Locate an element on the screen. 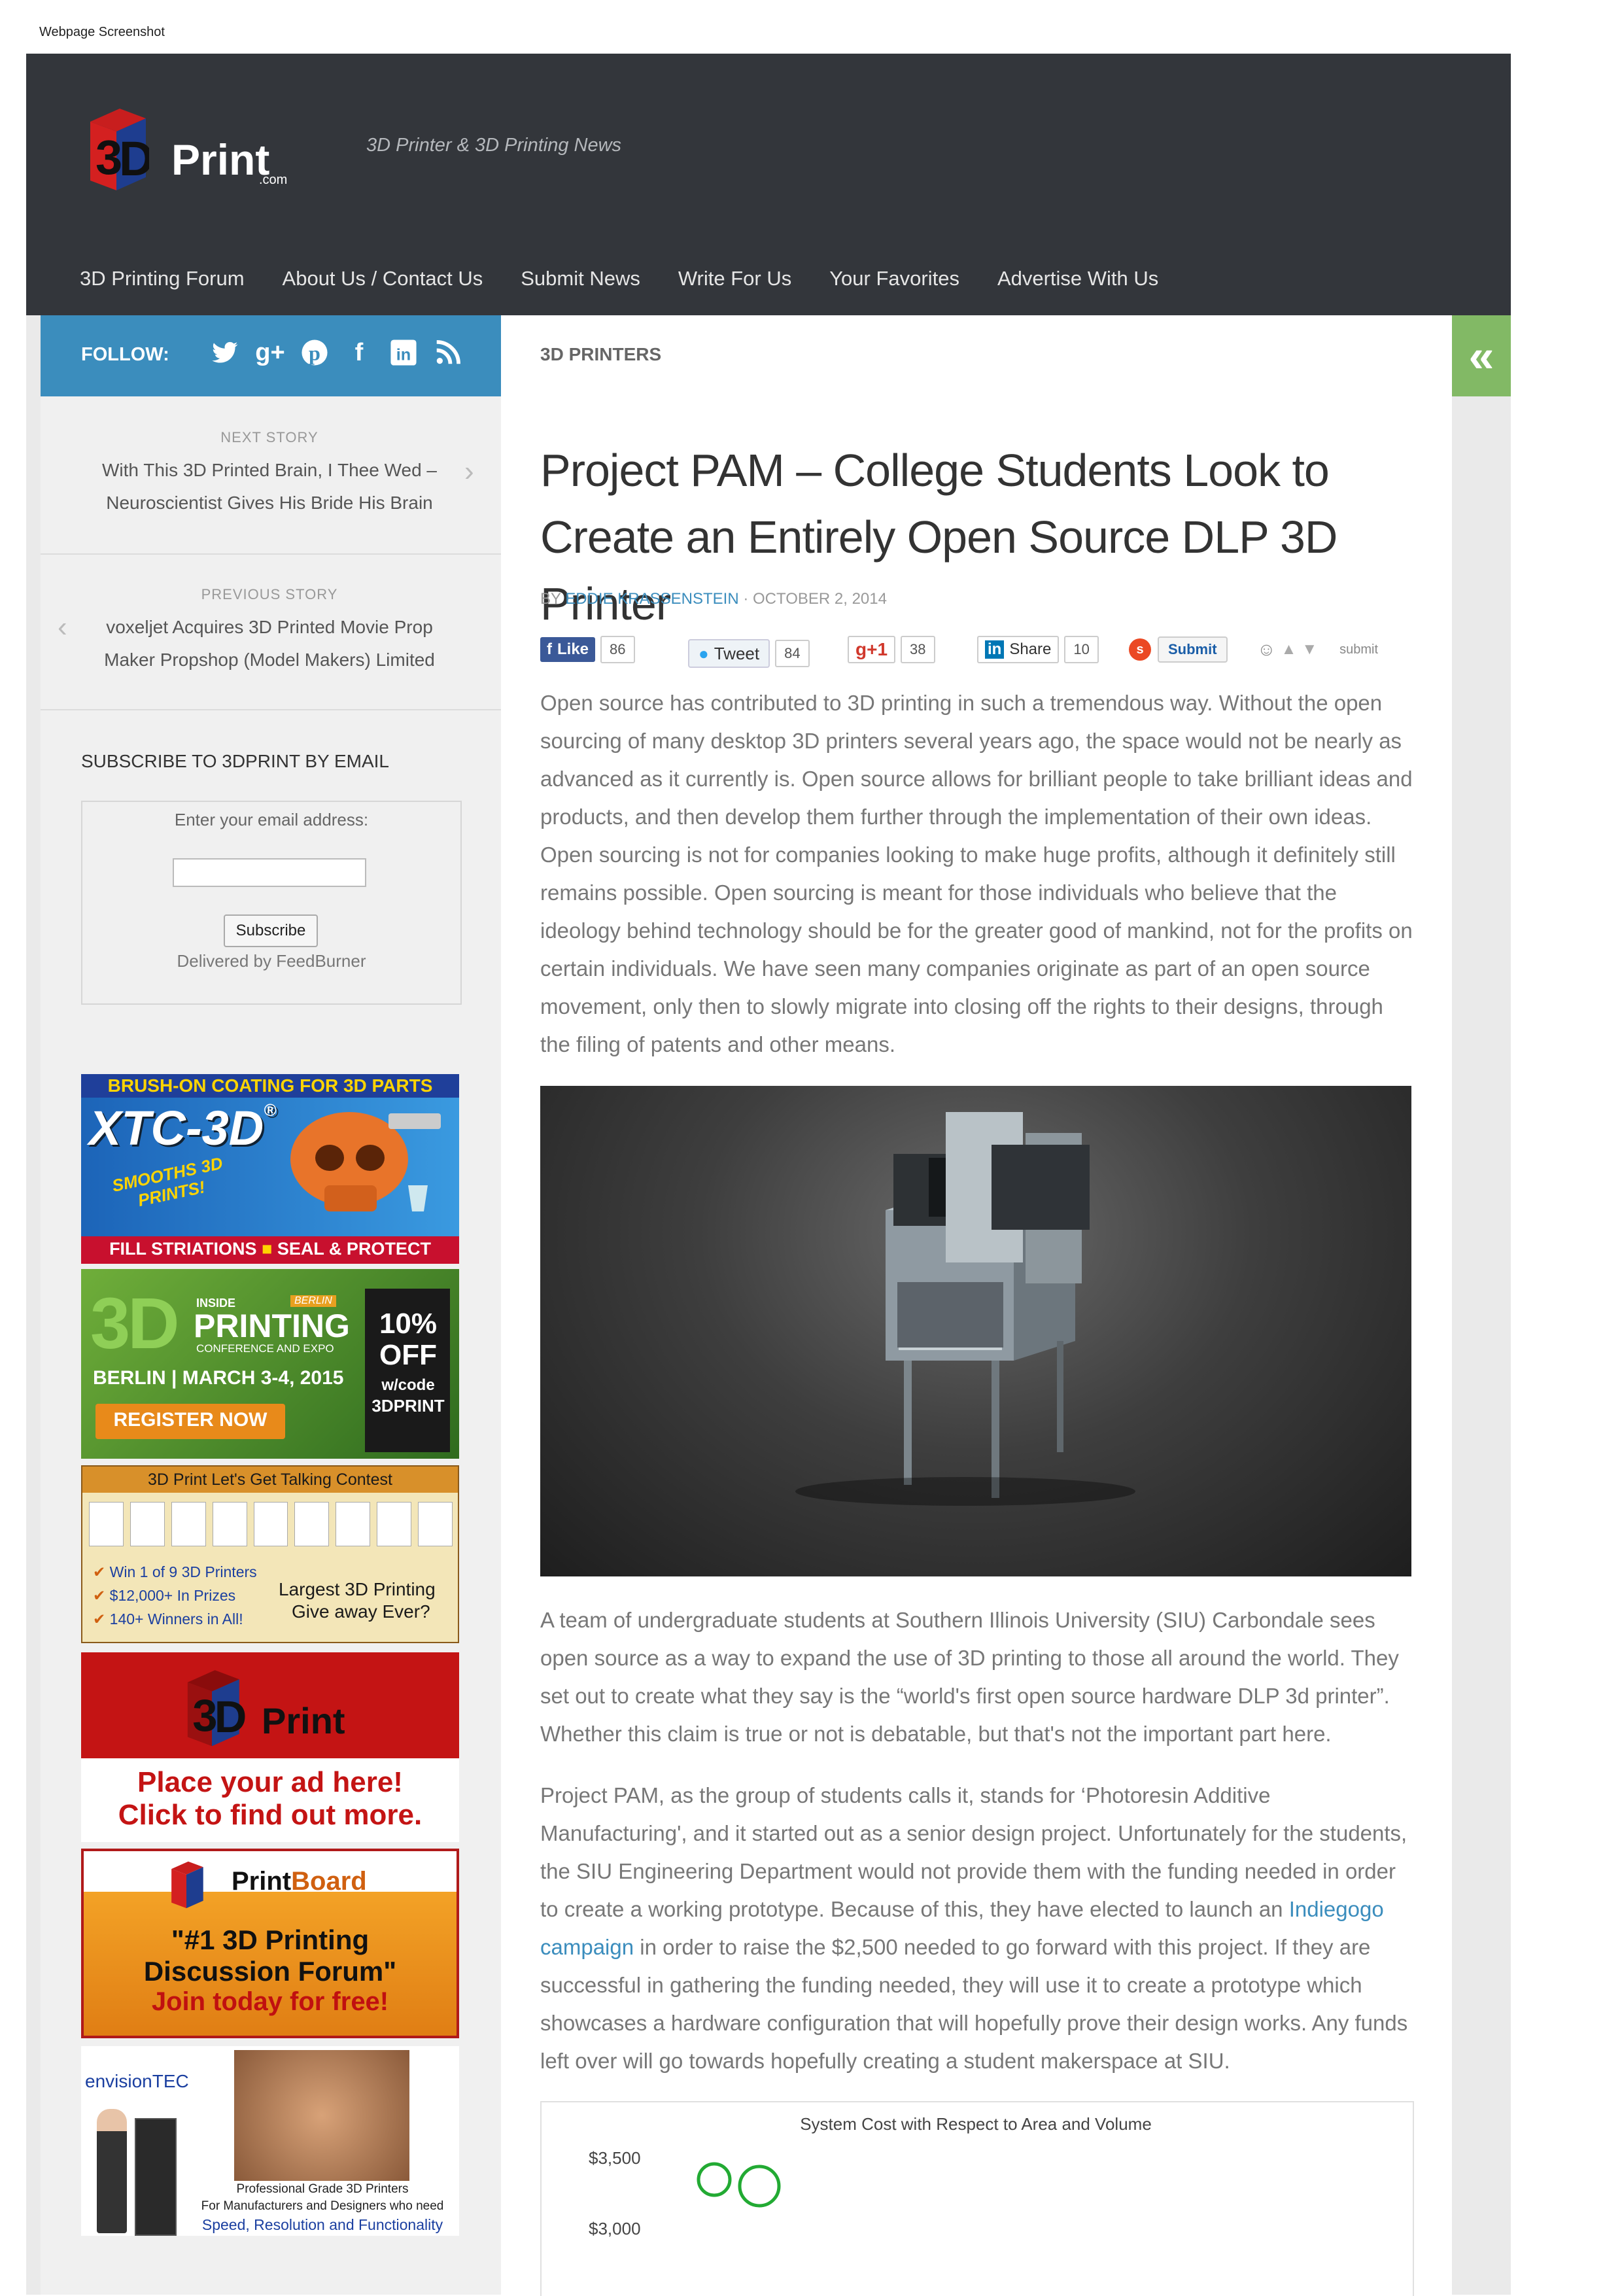 This screenshot has height=2296, width=1622. ad-contest-line3: ✔ 140+ Winners in All! is located at coordinates (168, 1618).